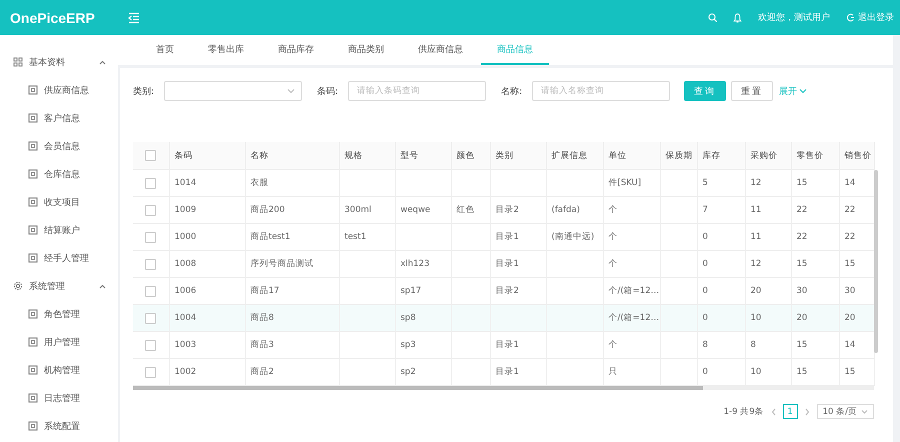 This screenshot has height=442, width=900. Describe the element at coordinates (59, 398) in the screenshot. I see `menu-item: 日志管理` at that location.